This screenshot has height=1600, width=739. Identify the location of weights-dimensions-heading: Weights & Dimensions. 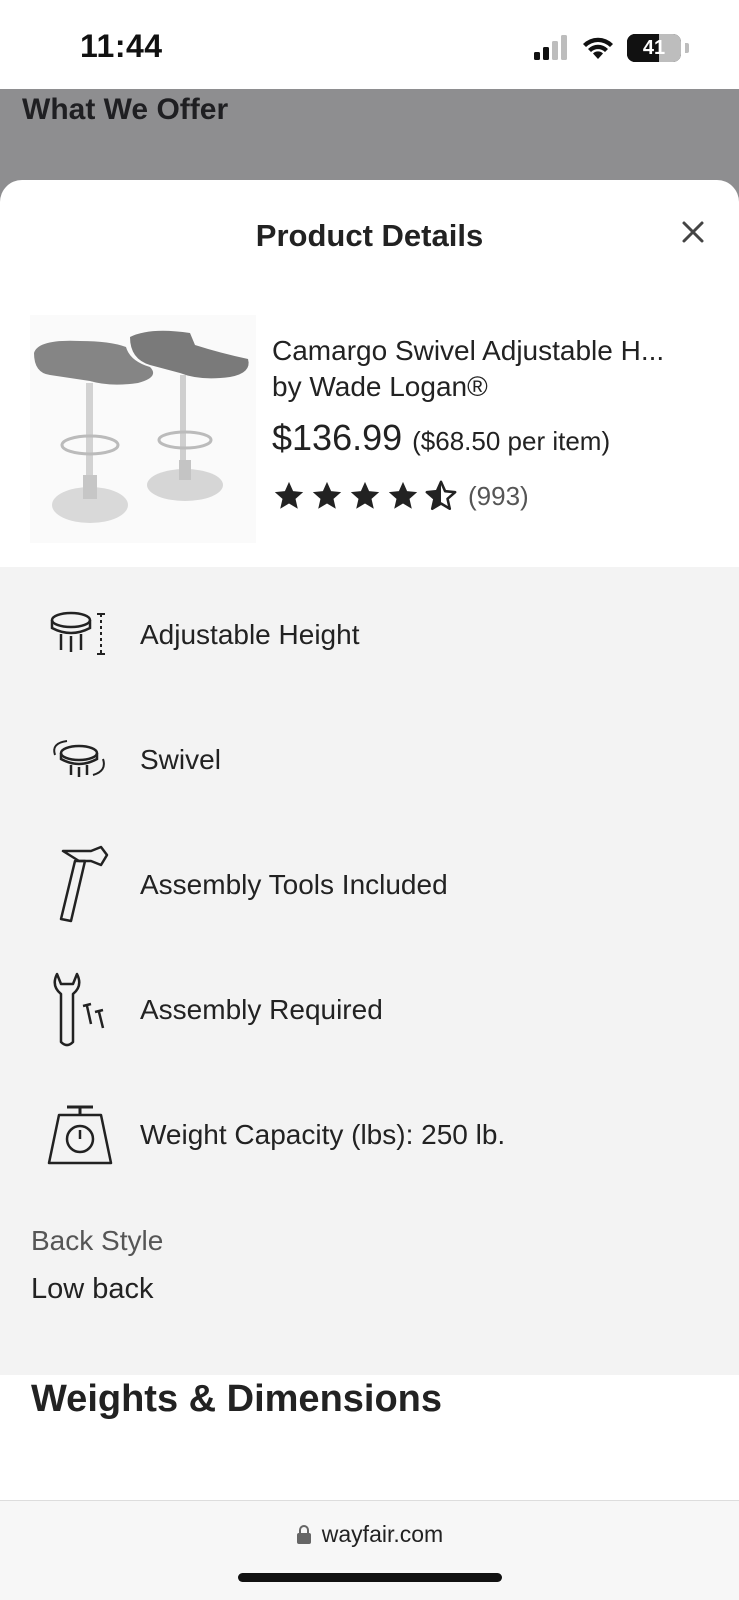
(236, 1399).